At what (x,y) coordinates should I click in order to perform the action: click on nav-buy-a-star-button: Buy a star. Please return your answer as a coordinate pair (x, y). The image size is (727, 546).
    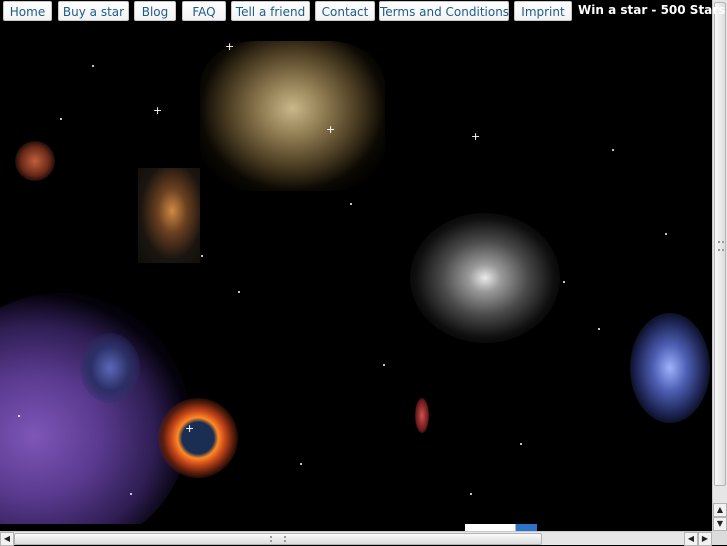
    Looking at the image, I should click on (93, 11).